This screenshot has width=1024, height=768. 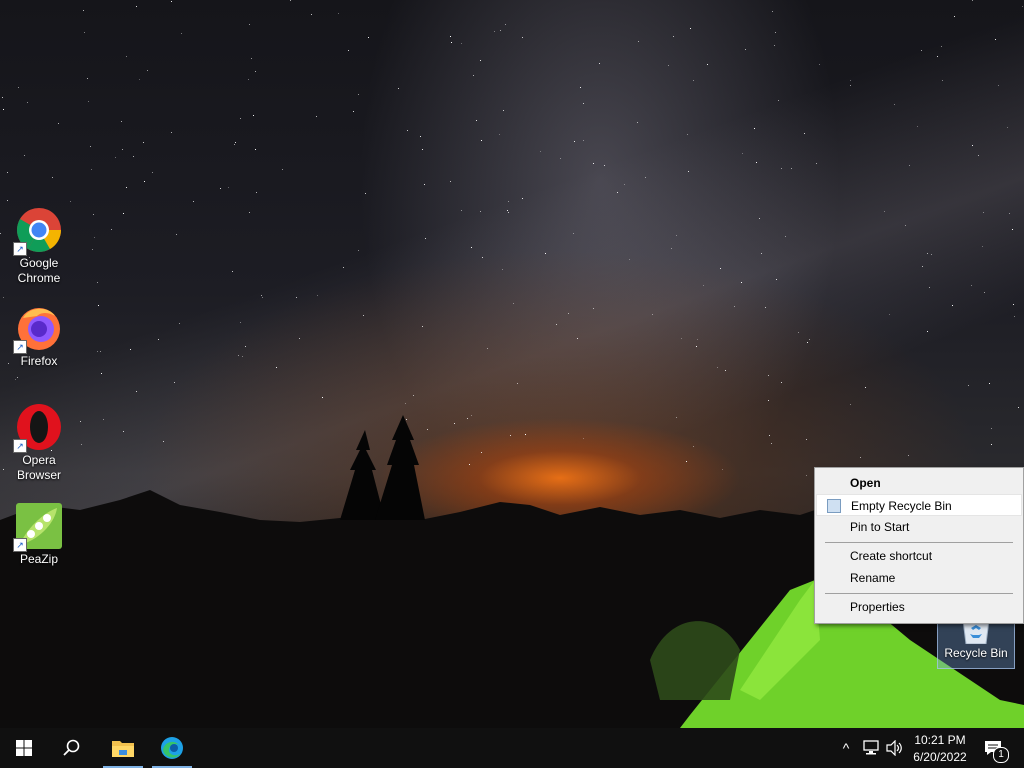 I want to click on network-button, so click(x=871, y=748).